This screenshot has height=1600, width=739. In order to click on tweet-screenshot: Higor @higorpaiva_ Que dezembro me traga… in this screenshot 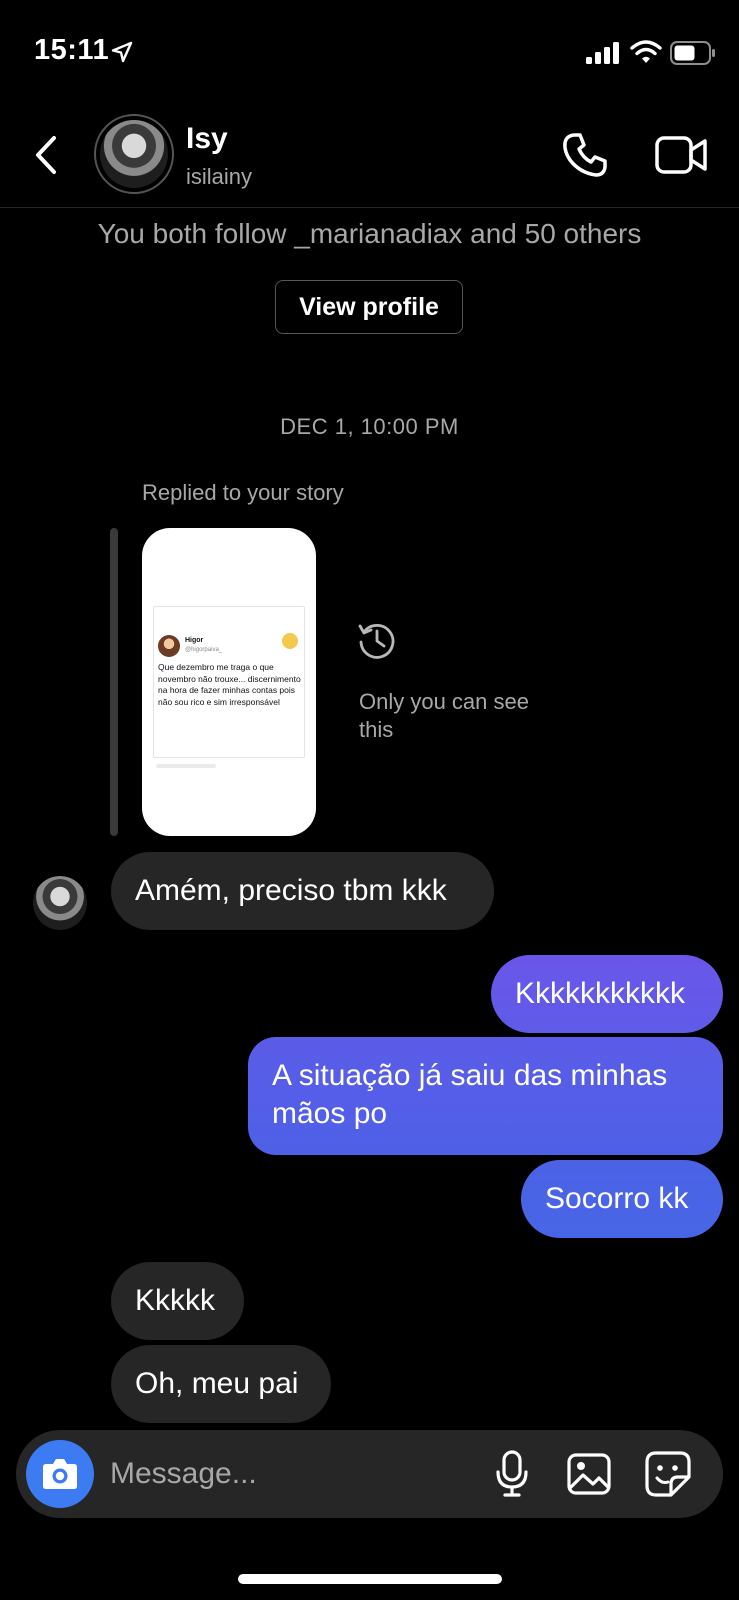, I will do `click(229, 682)`.